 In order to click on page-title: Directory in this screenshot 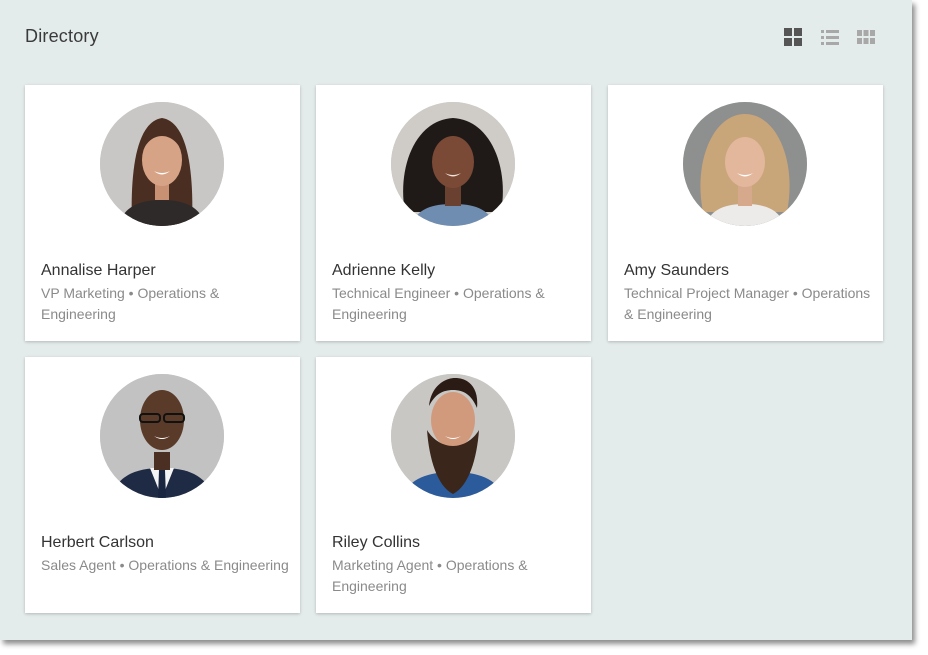, I will do `click(62, 36)`.